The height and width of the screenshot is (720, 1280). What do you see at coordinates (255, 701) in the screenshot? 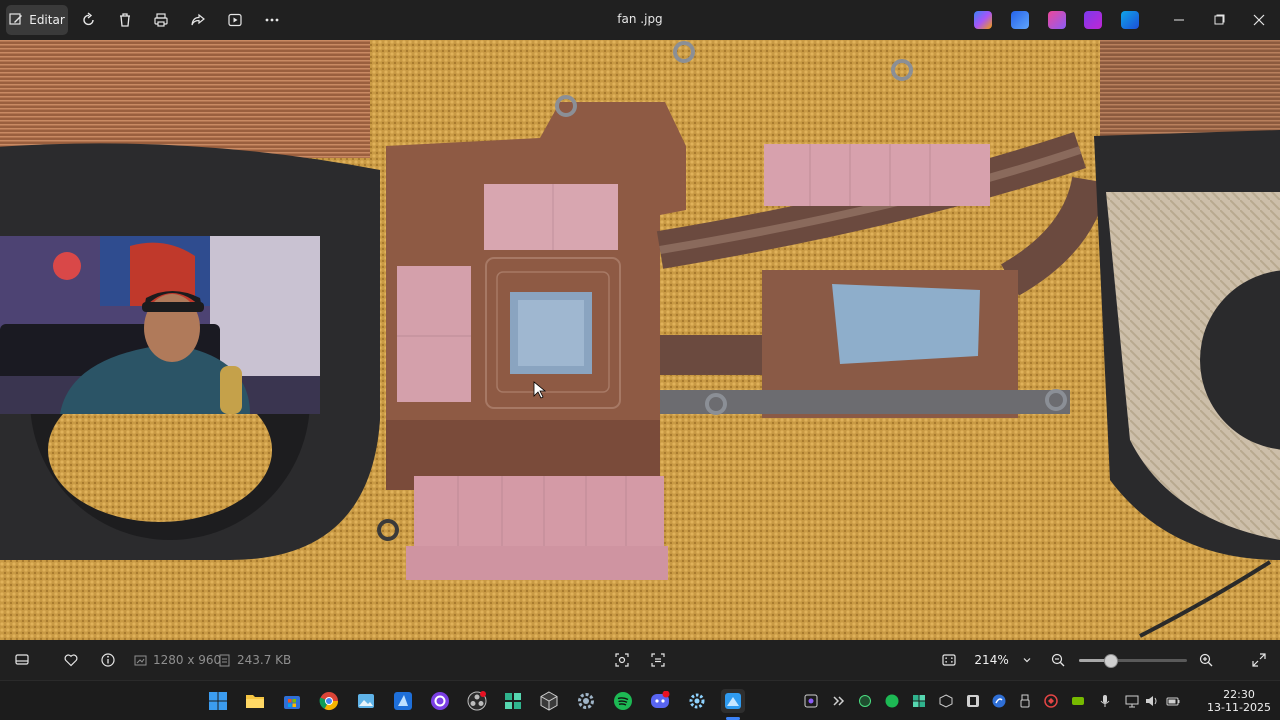
I see `file-explorer-icon` at bounding box center [255, 701].